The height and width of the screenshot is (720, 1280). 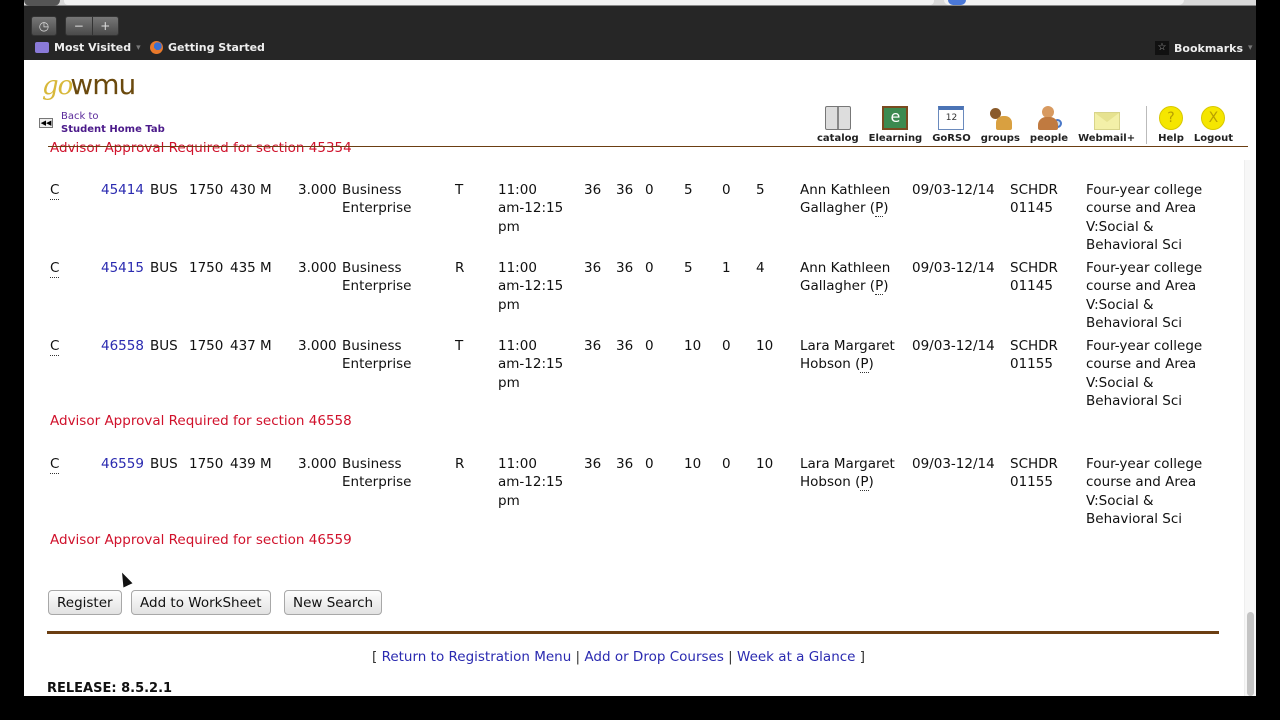 I want to click on nav-help: ? Help, so click(x=1171, y=125).